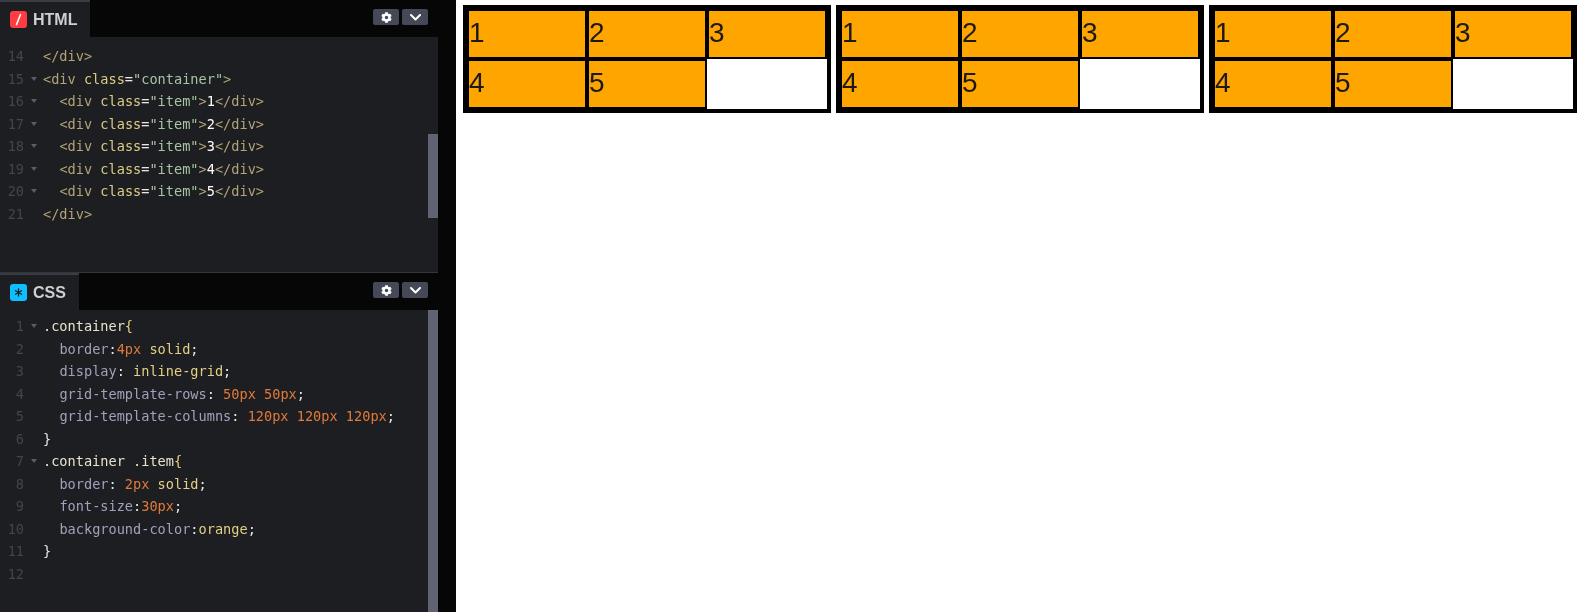 The image size is (1585, 612). What do you see at coordinates (129, 348) in the screenshot?
I see `code-line: border:4px solid;` at bounding box center [129, 348].